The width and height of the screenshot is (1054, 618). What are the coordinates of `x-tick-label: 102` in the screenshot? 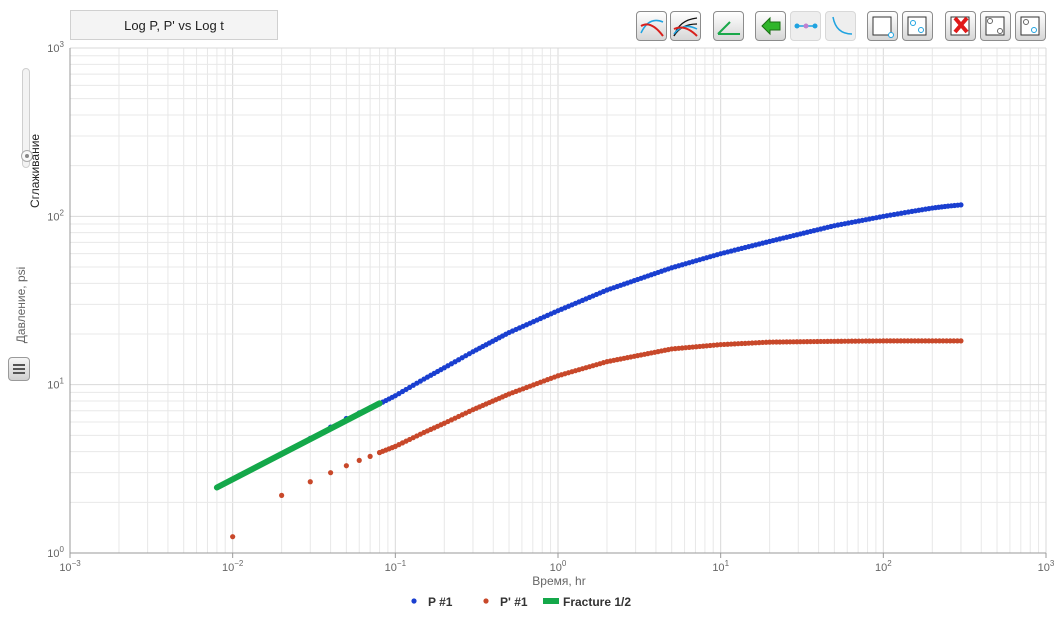 It's located at (883, 566).